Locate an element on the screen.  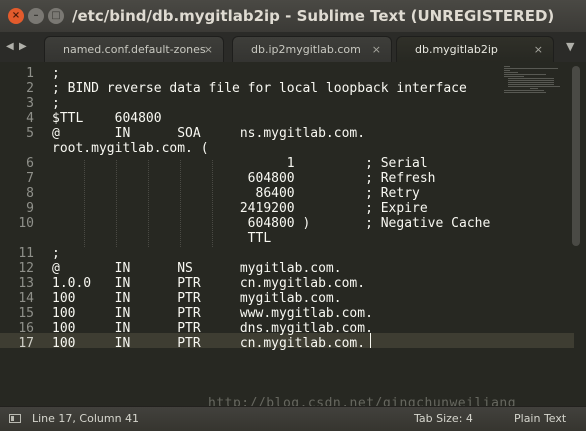
line-number: 2 is located at coordinates (30, 88).